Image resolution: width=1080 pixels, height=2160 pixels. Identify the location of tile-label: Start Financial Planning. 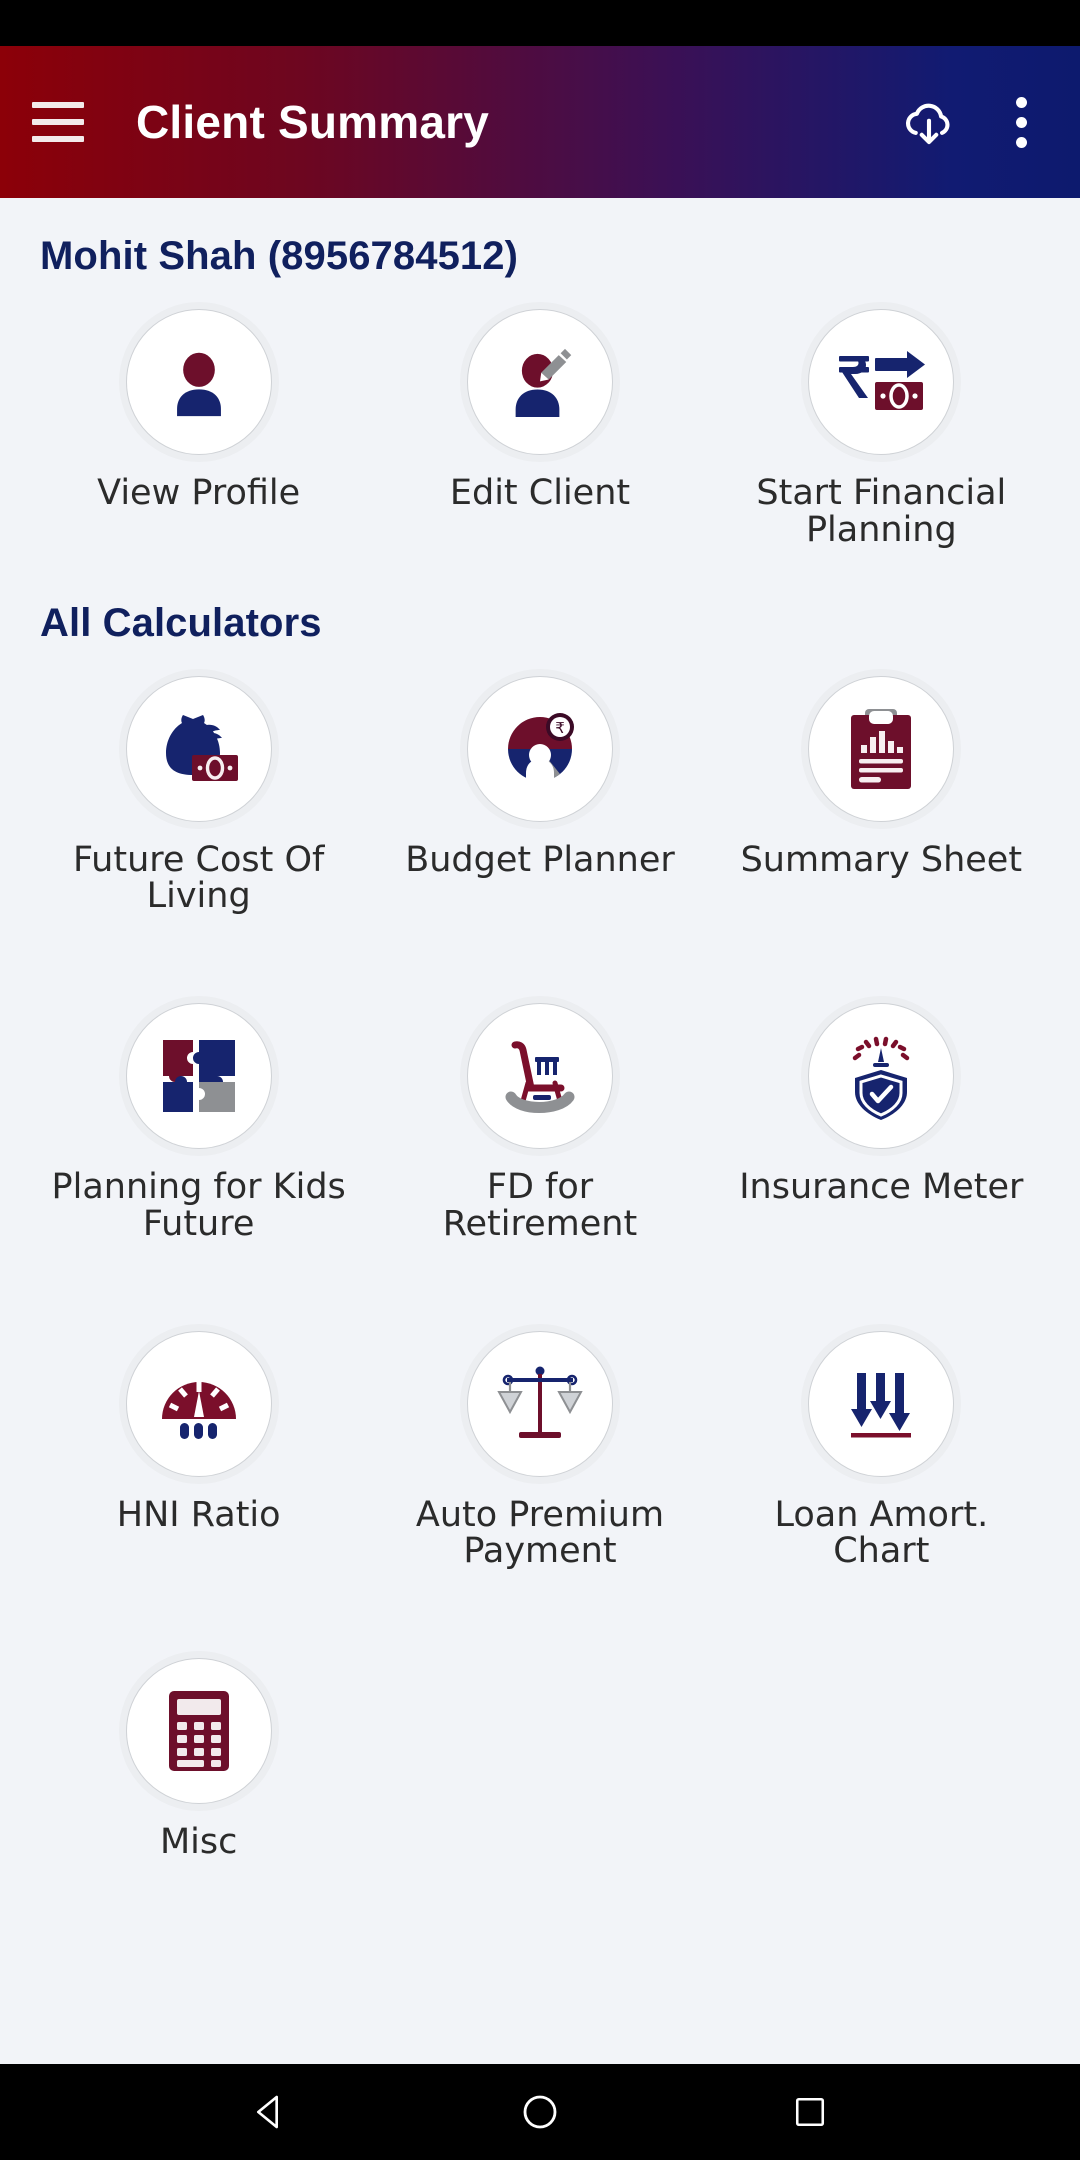
(881, 511).